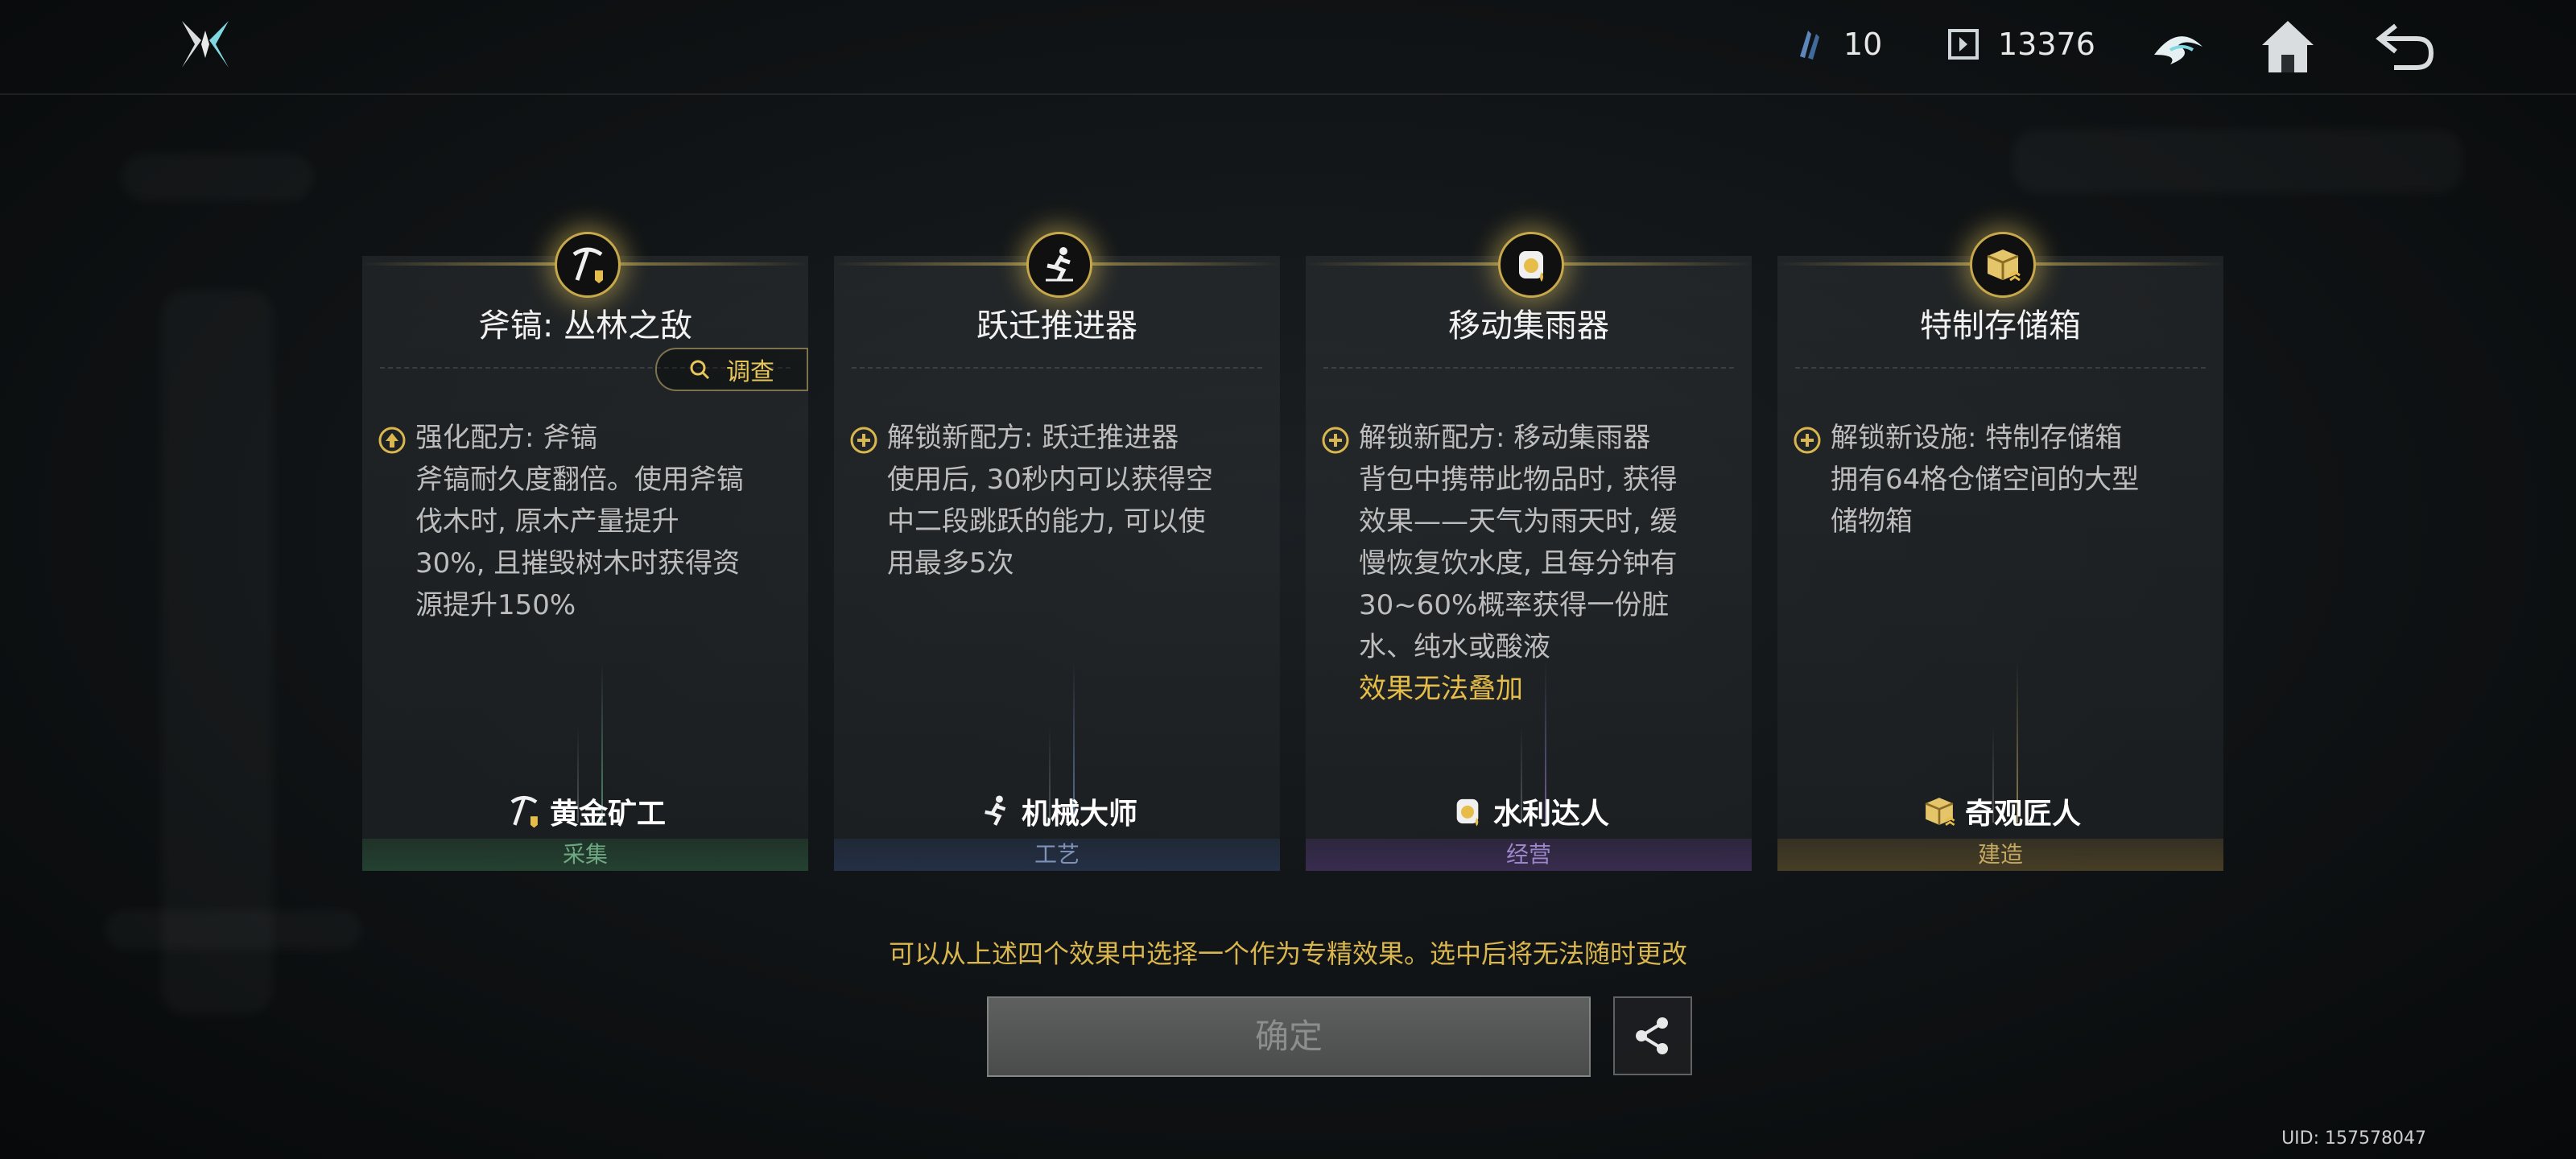  Describe the element at coordinates (1505, 438) in the screenshot. I see `effect-line: 解锁新配方: 移动集雨器` at that location.